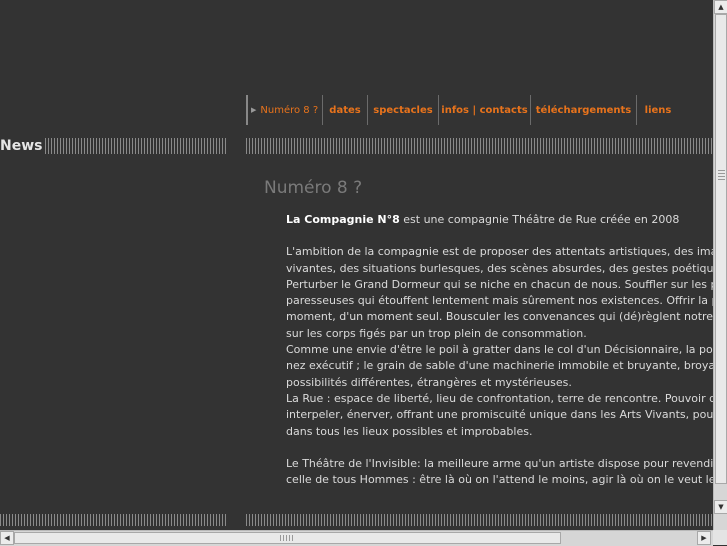 This screenshot has width=727, height=546. What do you see at coordinates (720, 7) in the screenshot?
I see `scroll-up-icon: ▲` at bounding box center [720, 7].